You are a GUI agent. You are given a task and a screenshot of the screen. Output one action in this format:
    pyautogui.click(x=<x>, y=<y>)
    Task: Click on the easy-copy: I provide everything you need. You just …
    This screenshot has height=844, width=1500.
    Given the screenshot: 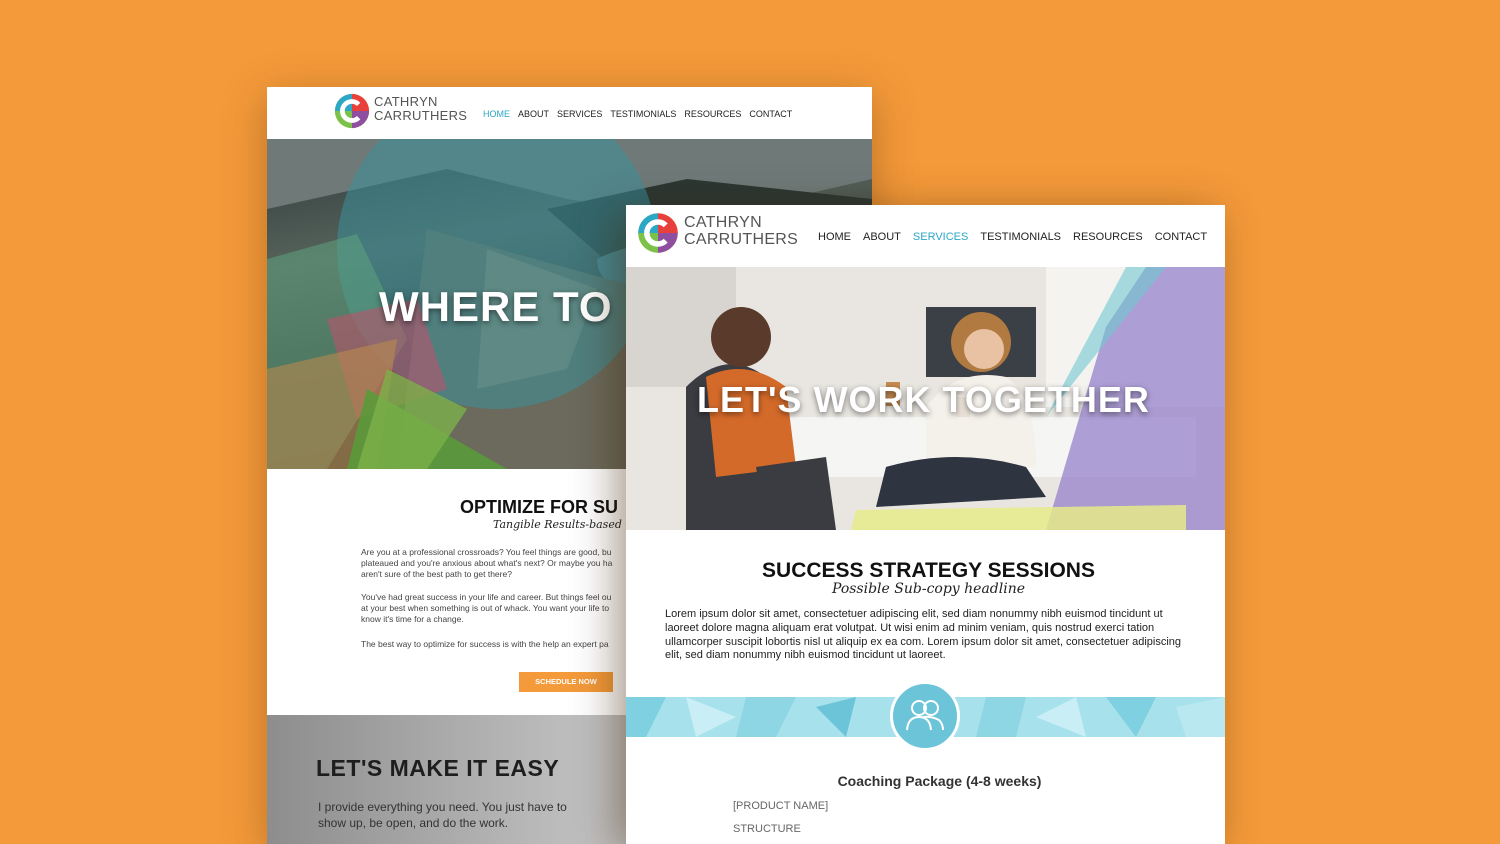 What is the action you would take?
    pyautogui.click(x=442, y=815)
    